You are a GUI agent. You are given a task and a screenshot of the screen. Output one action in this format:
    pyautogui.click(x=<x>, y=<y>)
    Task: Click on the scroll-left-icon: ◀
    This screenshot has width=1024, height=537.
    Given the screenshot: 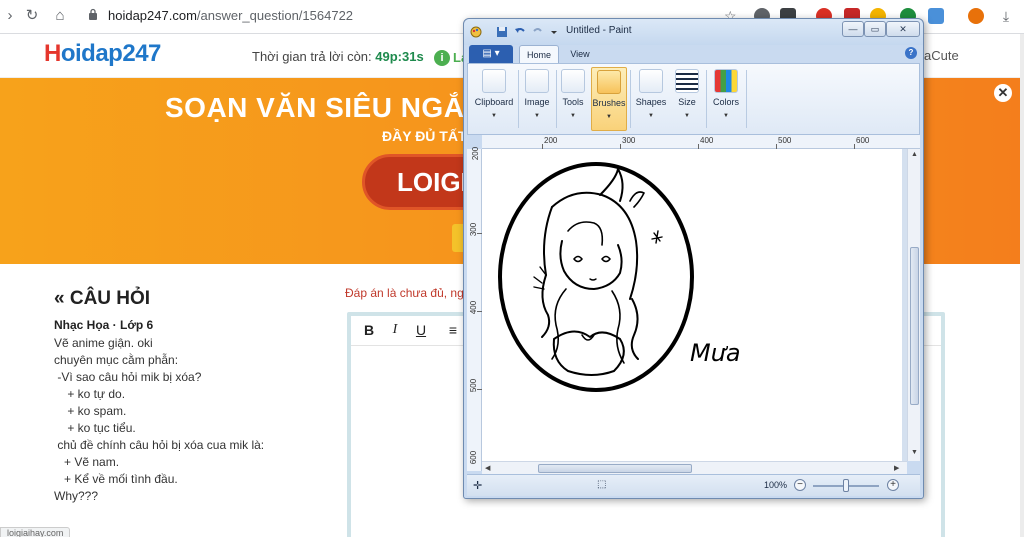 What is the action you would take?
    pyautogui.click(x=487, y=468)
    